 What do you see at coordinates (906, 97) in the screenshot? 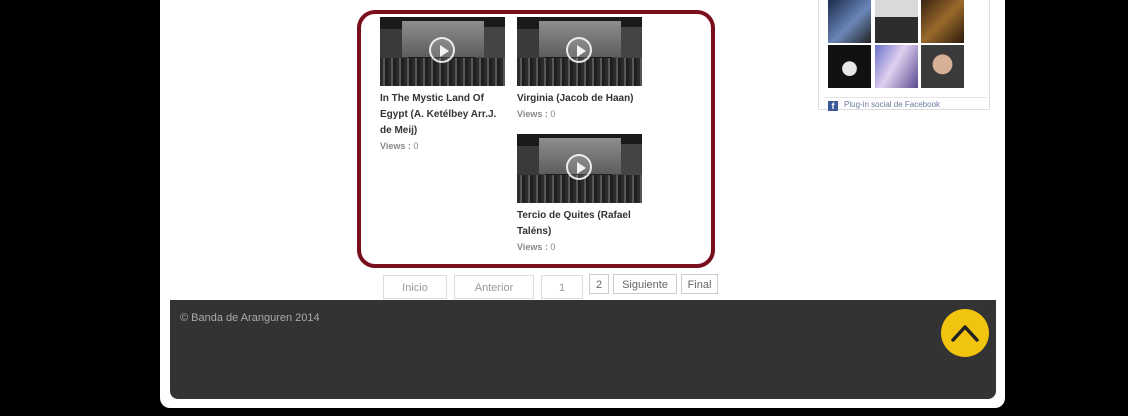
I see `divider` at bounding box center [906, 97].